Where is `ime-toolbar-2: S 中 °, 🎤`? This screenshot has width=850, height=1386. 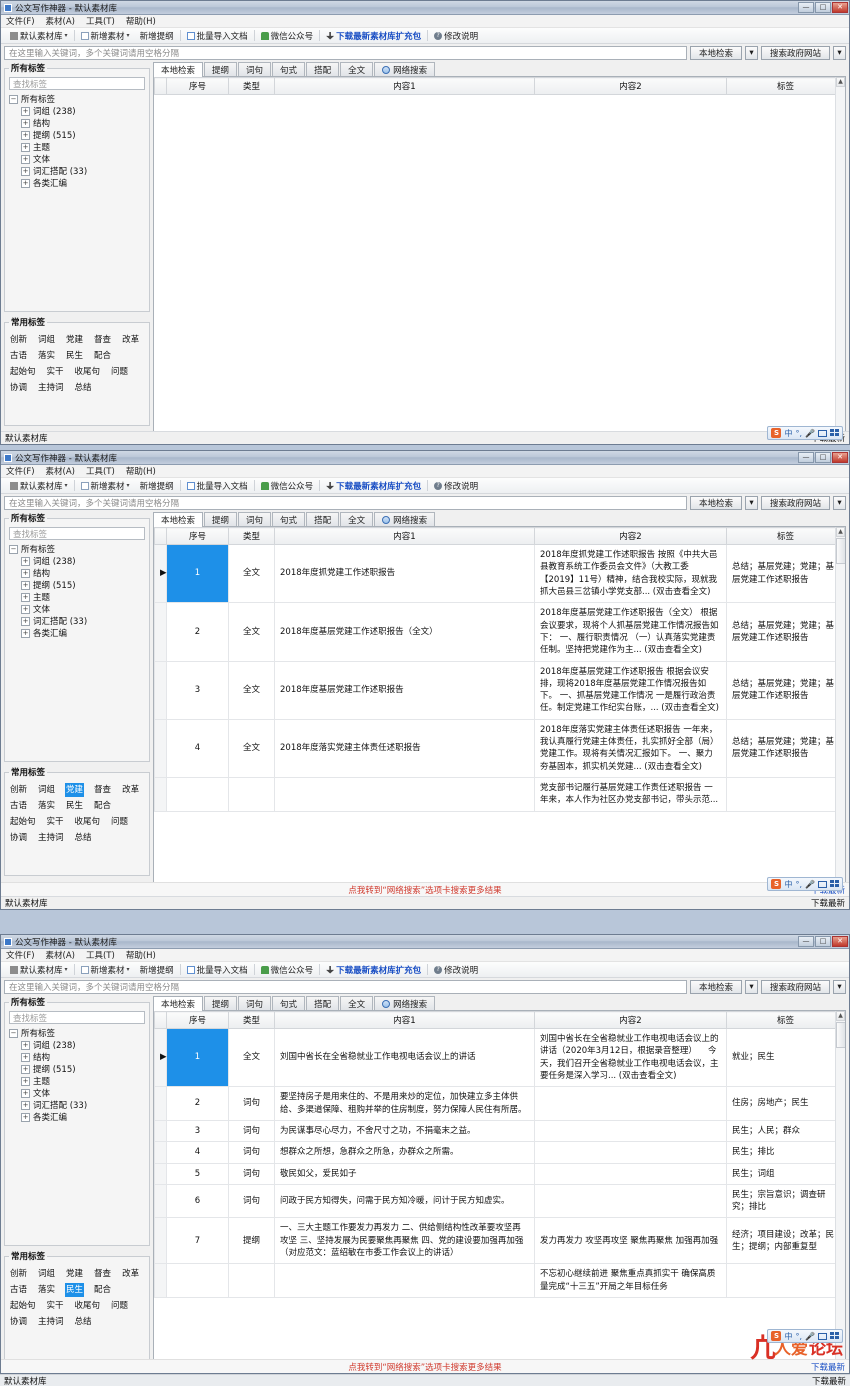
ime-toolbar-2: S 中 °, 🎤 is located at coordinates (805, 884).